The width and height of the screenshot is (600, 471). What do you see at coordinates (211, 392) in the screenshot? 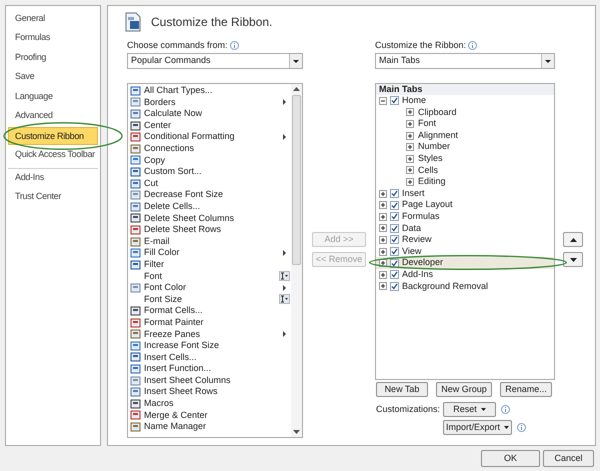
I see `command-item: Insert Sheet Rows` at bounding box center [211, 392].